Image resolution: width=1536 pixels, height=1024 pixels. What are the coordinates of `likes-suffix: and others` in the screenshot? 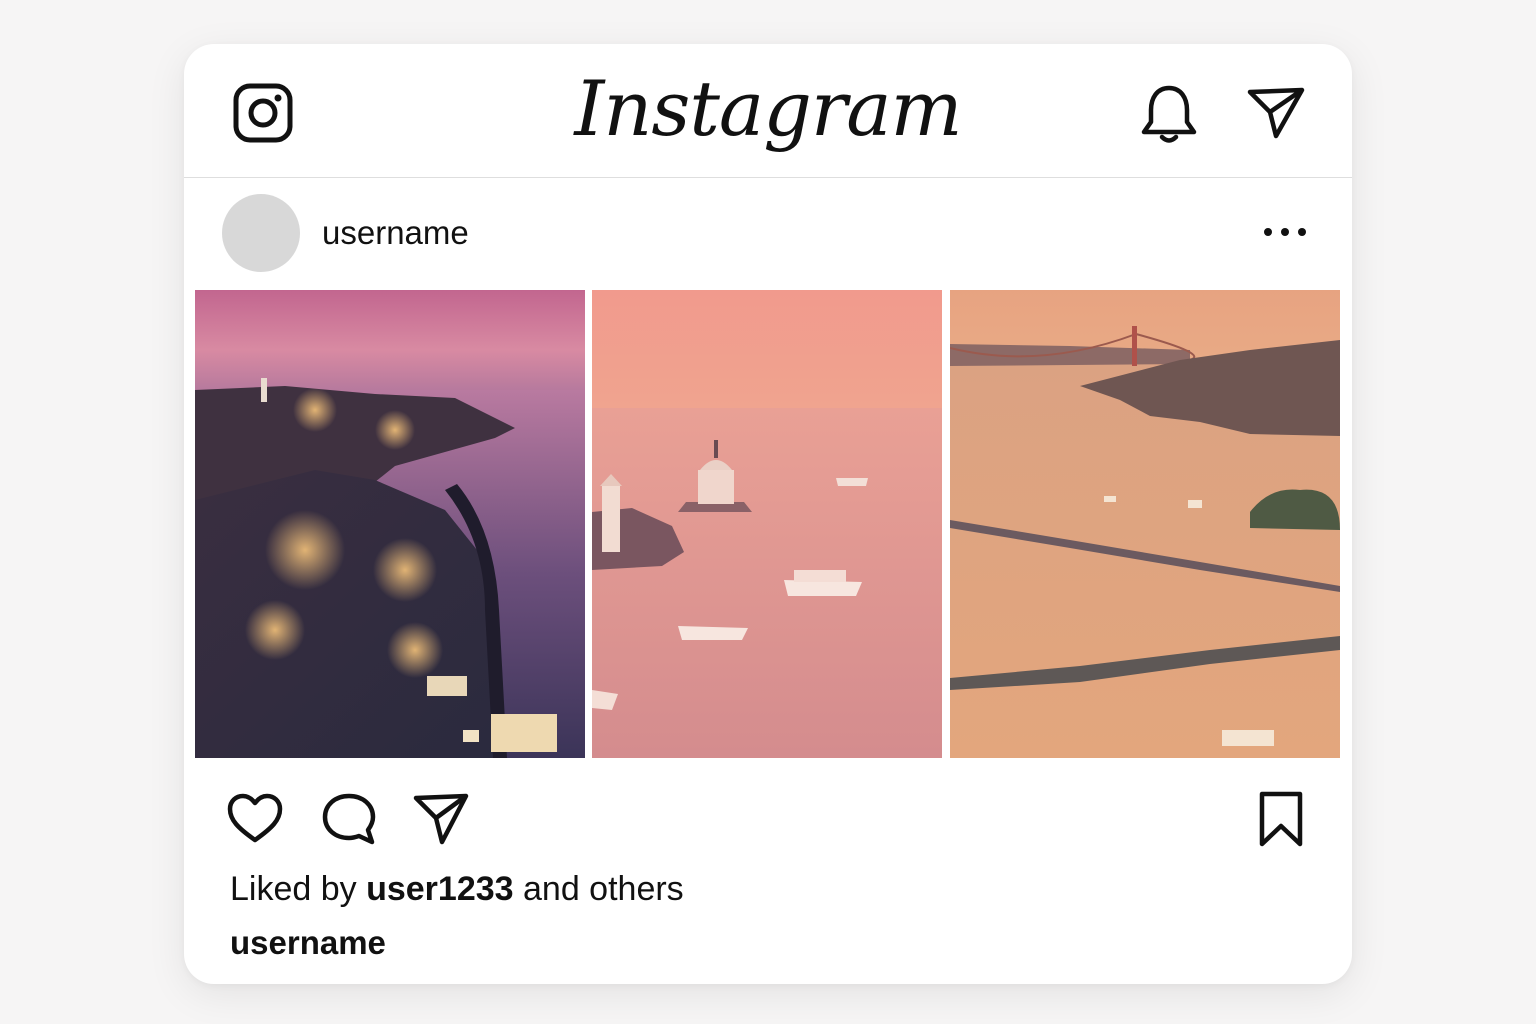 It's located at (599, 889).